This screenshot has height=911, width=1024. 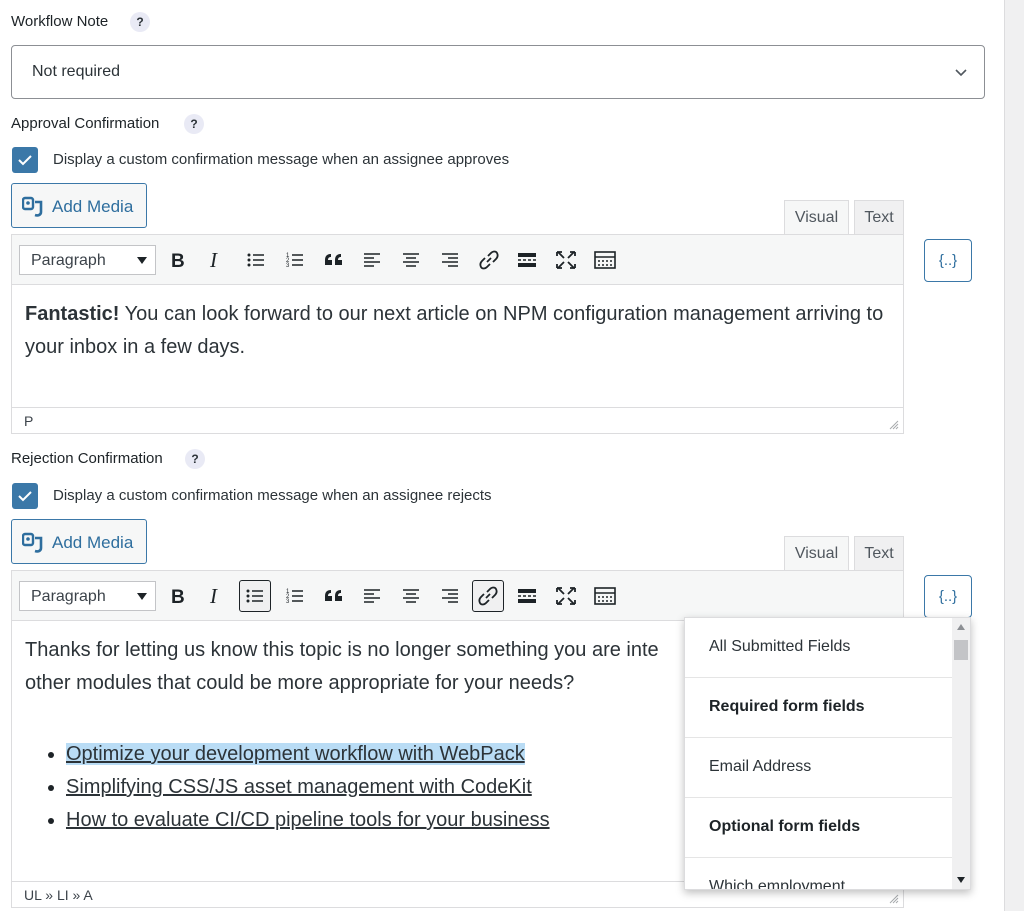 What do you see at coordinates (194, 124) in the screenshot?
I see `approval-help-icon: ?` at bounding box center [194, 124].